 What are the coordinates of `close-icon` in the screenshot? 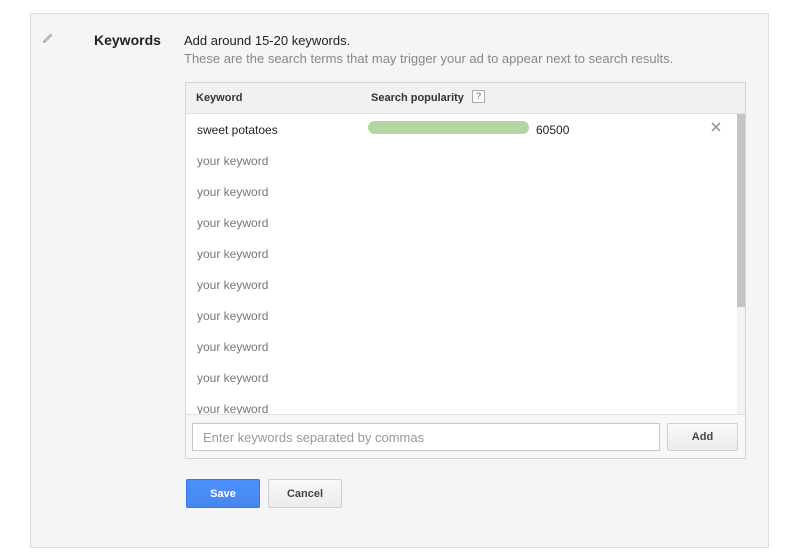 It's located at (716, 127).